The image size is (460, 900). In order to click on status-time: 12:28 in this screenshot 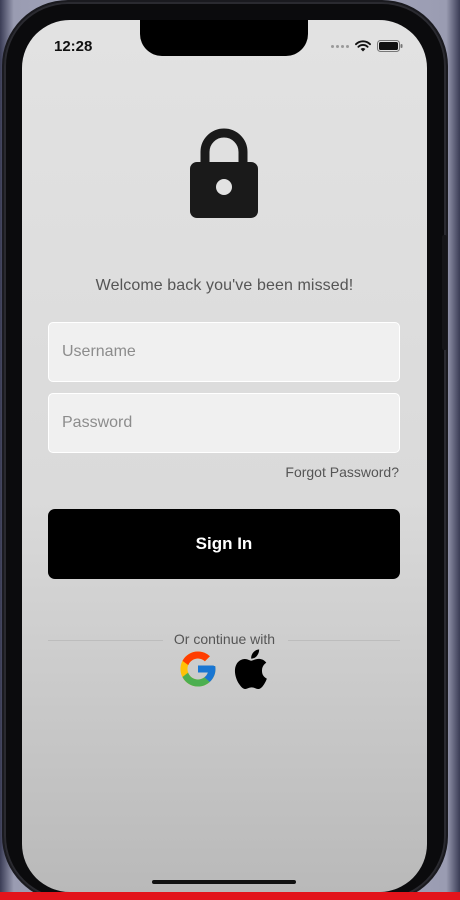, I will do `click(73, 46)`.